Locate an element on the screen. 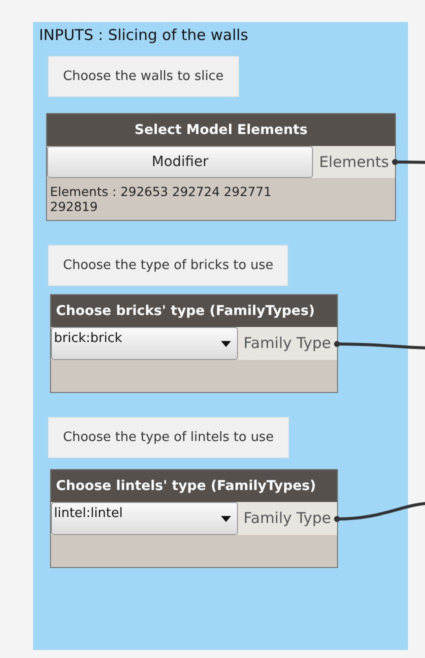 This screenshot has height=658, width=425. node-title: Select Model Elements is located at coordinates (221, 130).